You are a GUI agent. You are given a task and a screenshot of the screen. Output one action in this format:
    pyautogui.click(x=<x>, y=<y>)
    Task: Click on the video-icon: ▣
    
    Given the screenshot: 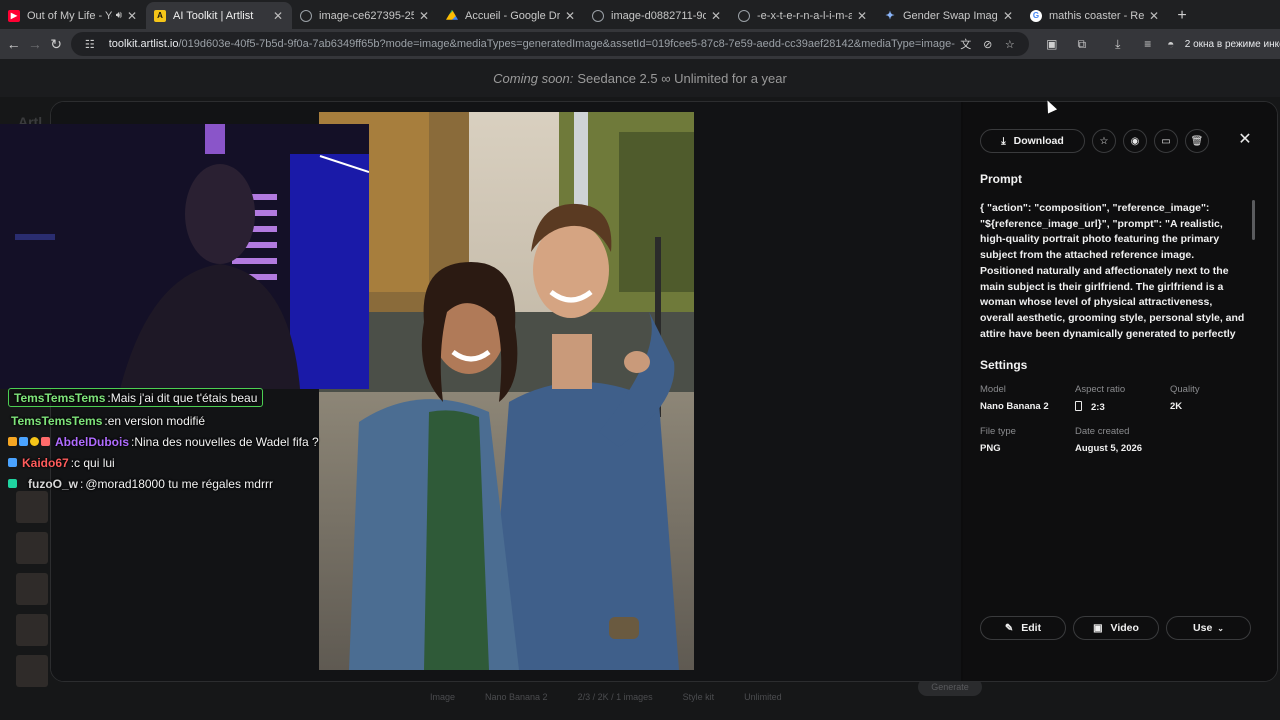 What is the action you would take?
    pyautogui.click(x=1098, y=628)
    